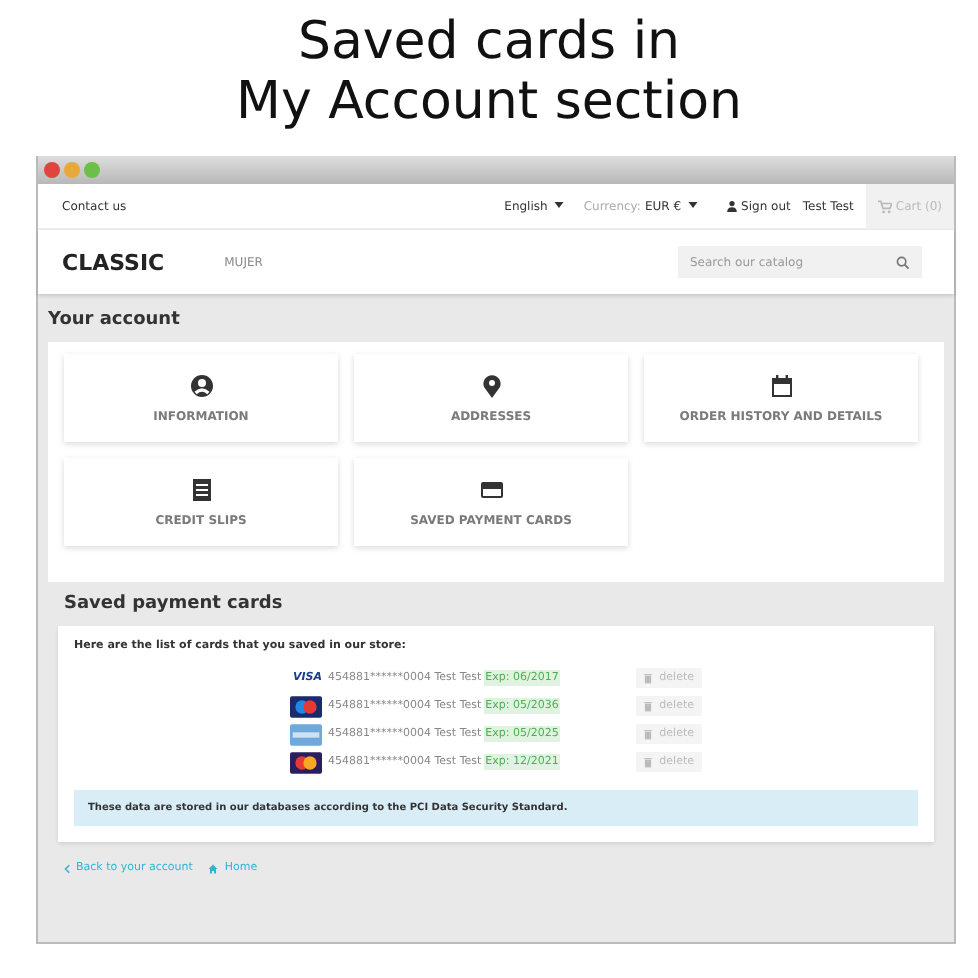 The image size is (978, 978). I want to click on section-title: Your account, so click(115, 320).